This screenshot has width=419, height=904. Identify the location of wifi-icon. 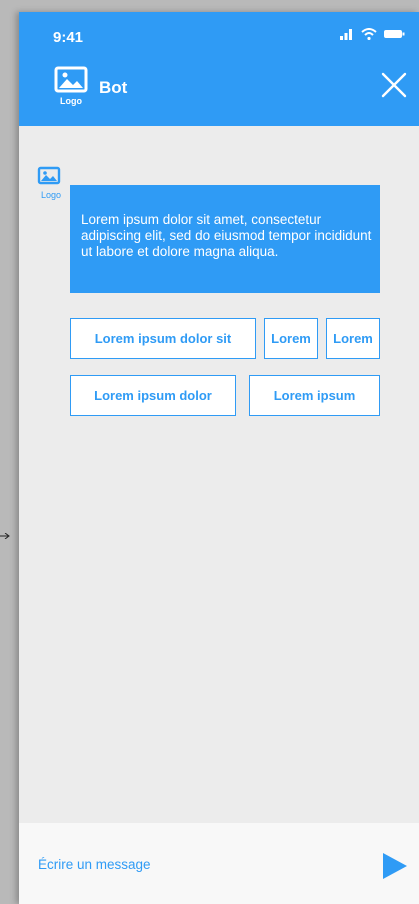
(369, 34).